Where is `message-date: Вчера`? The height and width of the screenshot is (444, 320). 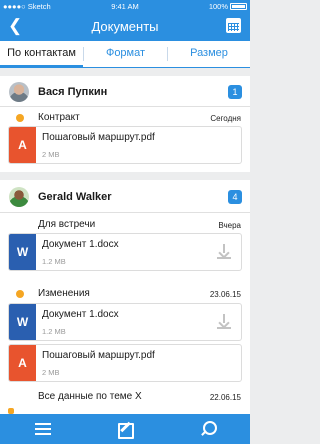 message-date: Вчера is located at coordinates (229, 225).